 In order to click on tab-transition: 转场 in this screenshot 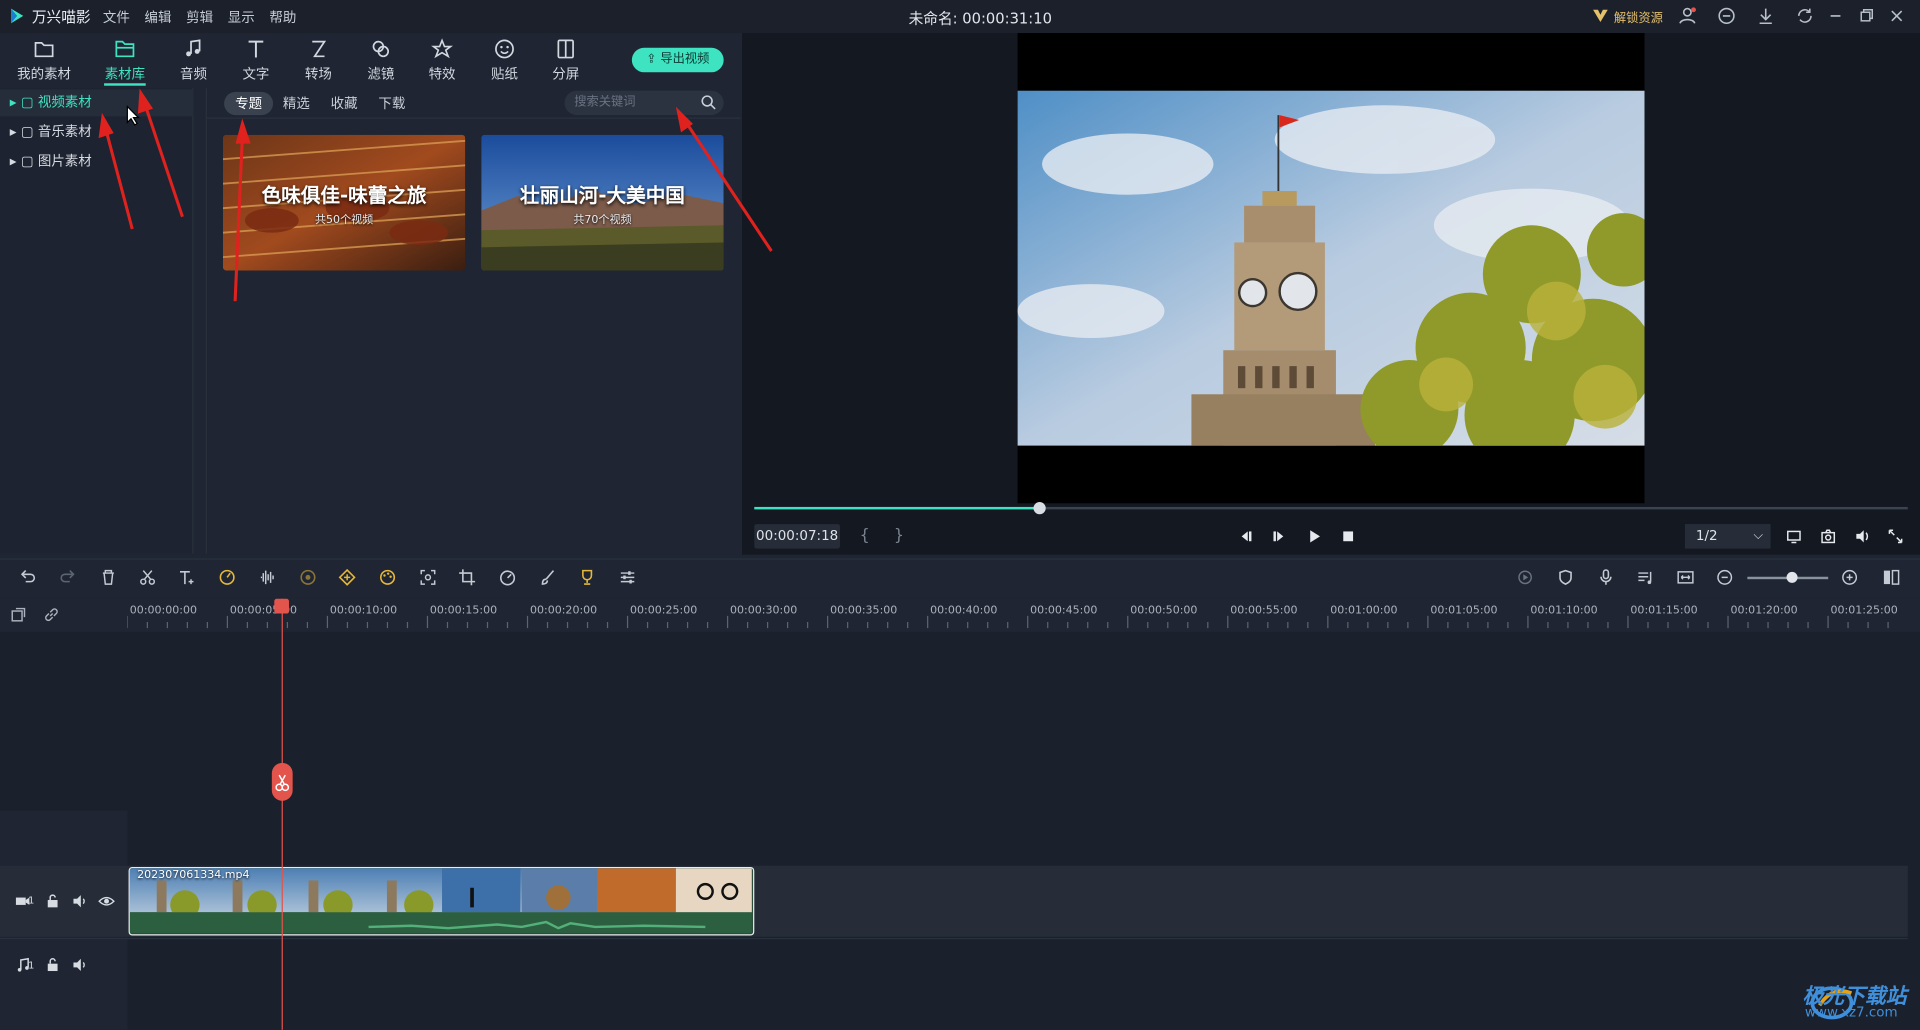, I will do `click(319, 61)`.